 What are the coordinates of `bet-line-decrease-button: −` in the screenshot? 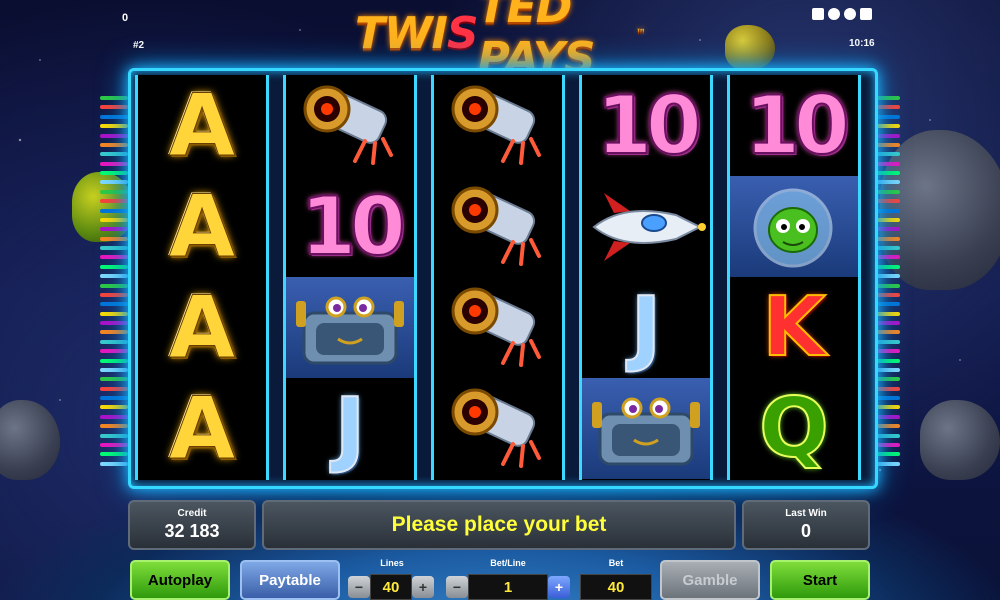 It's located at (457, 587).